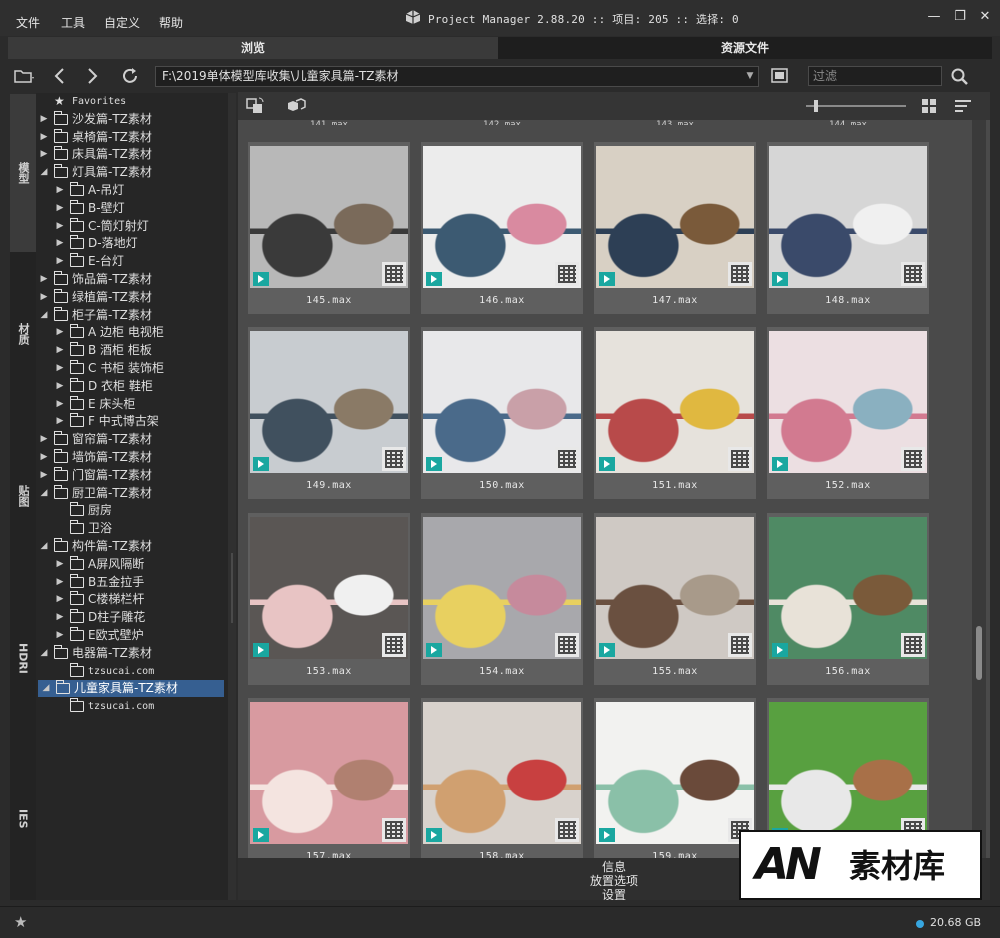 This screenshot has height=938, width=1000. Describe the element at coordinates (132, 101) in the screenshot. I see `tree-item: ★ Favorites` at that location.